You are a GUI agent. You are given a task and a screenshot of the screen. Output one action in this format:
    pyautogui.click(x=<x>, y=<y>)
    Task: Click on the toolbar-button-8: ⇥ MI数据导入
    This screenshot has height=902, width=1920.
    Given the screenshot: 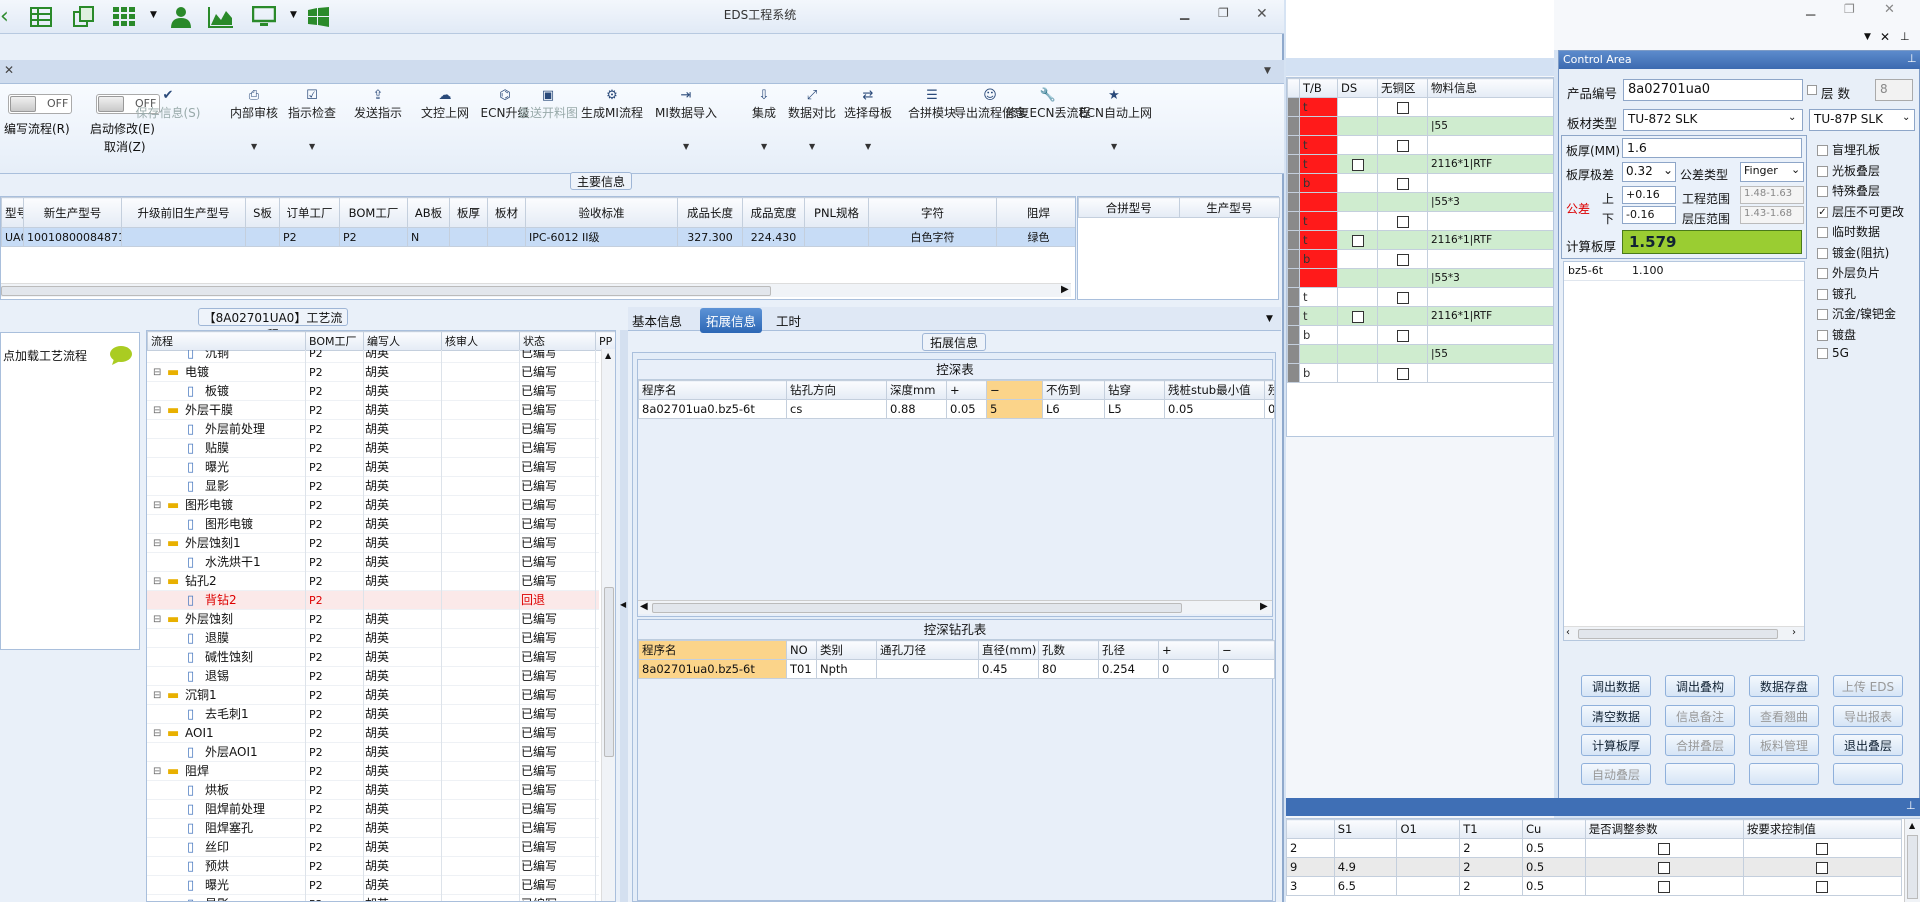 What is the action you would take?
    pyautogui.click(x=686, y=104)
    